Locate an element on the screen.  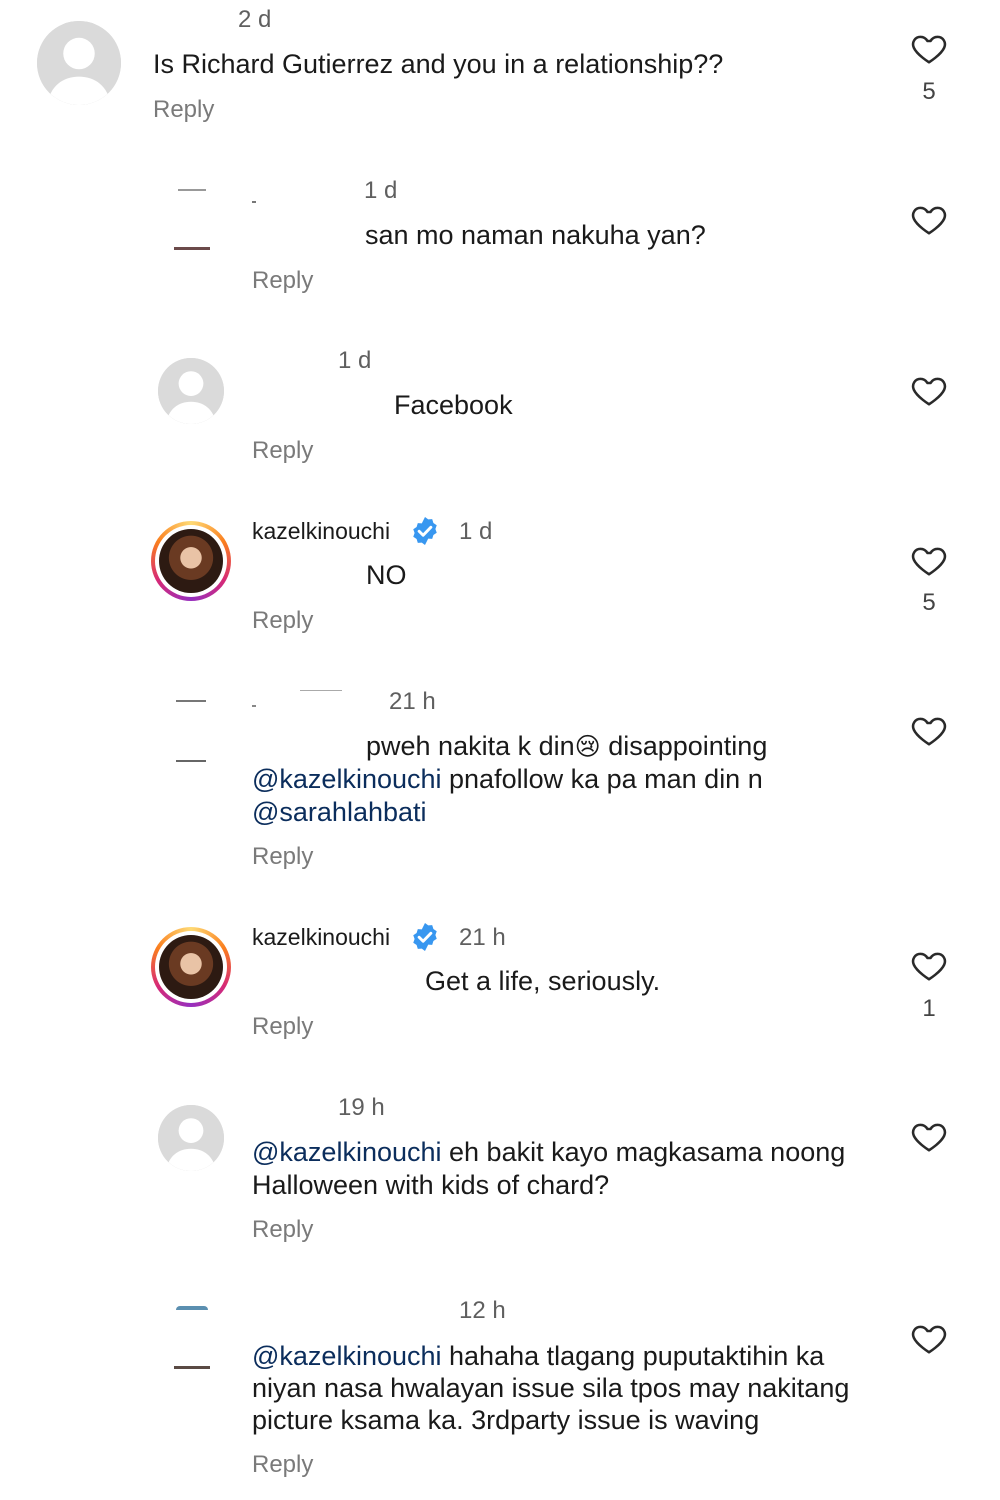
comment-text-part: hahaha tlagang puputaktihin ka is located at coordinates (633, 1356).